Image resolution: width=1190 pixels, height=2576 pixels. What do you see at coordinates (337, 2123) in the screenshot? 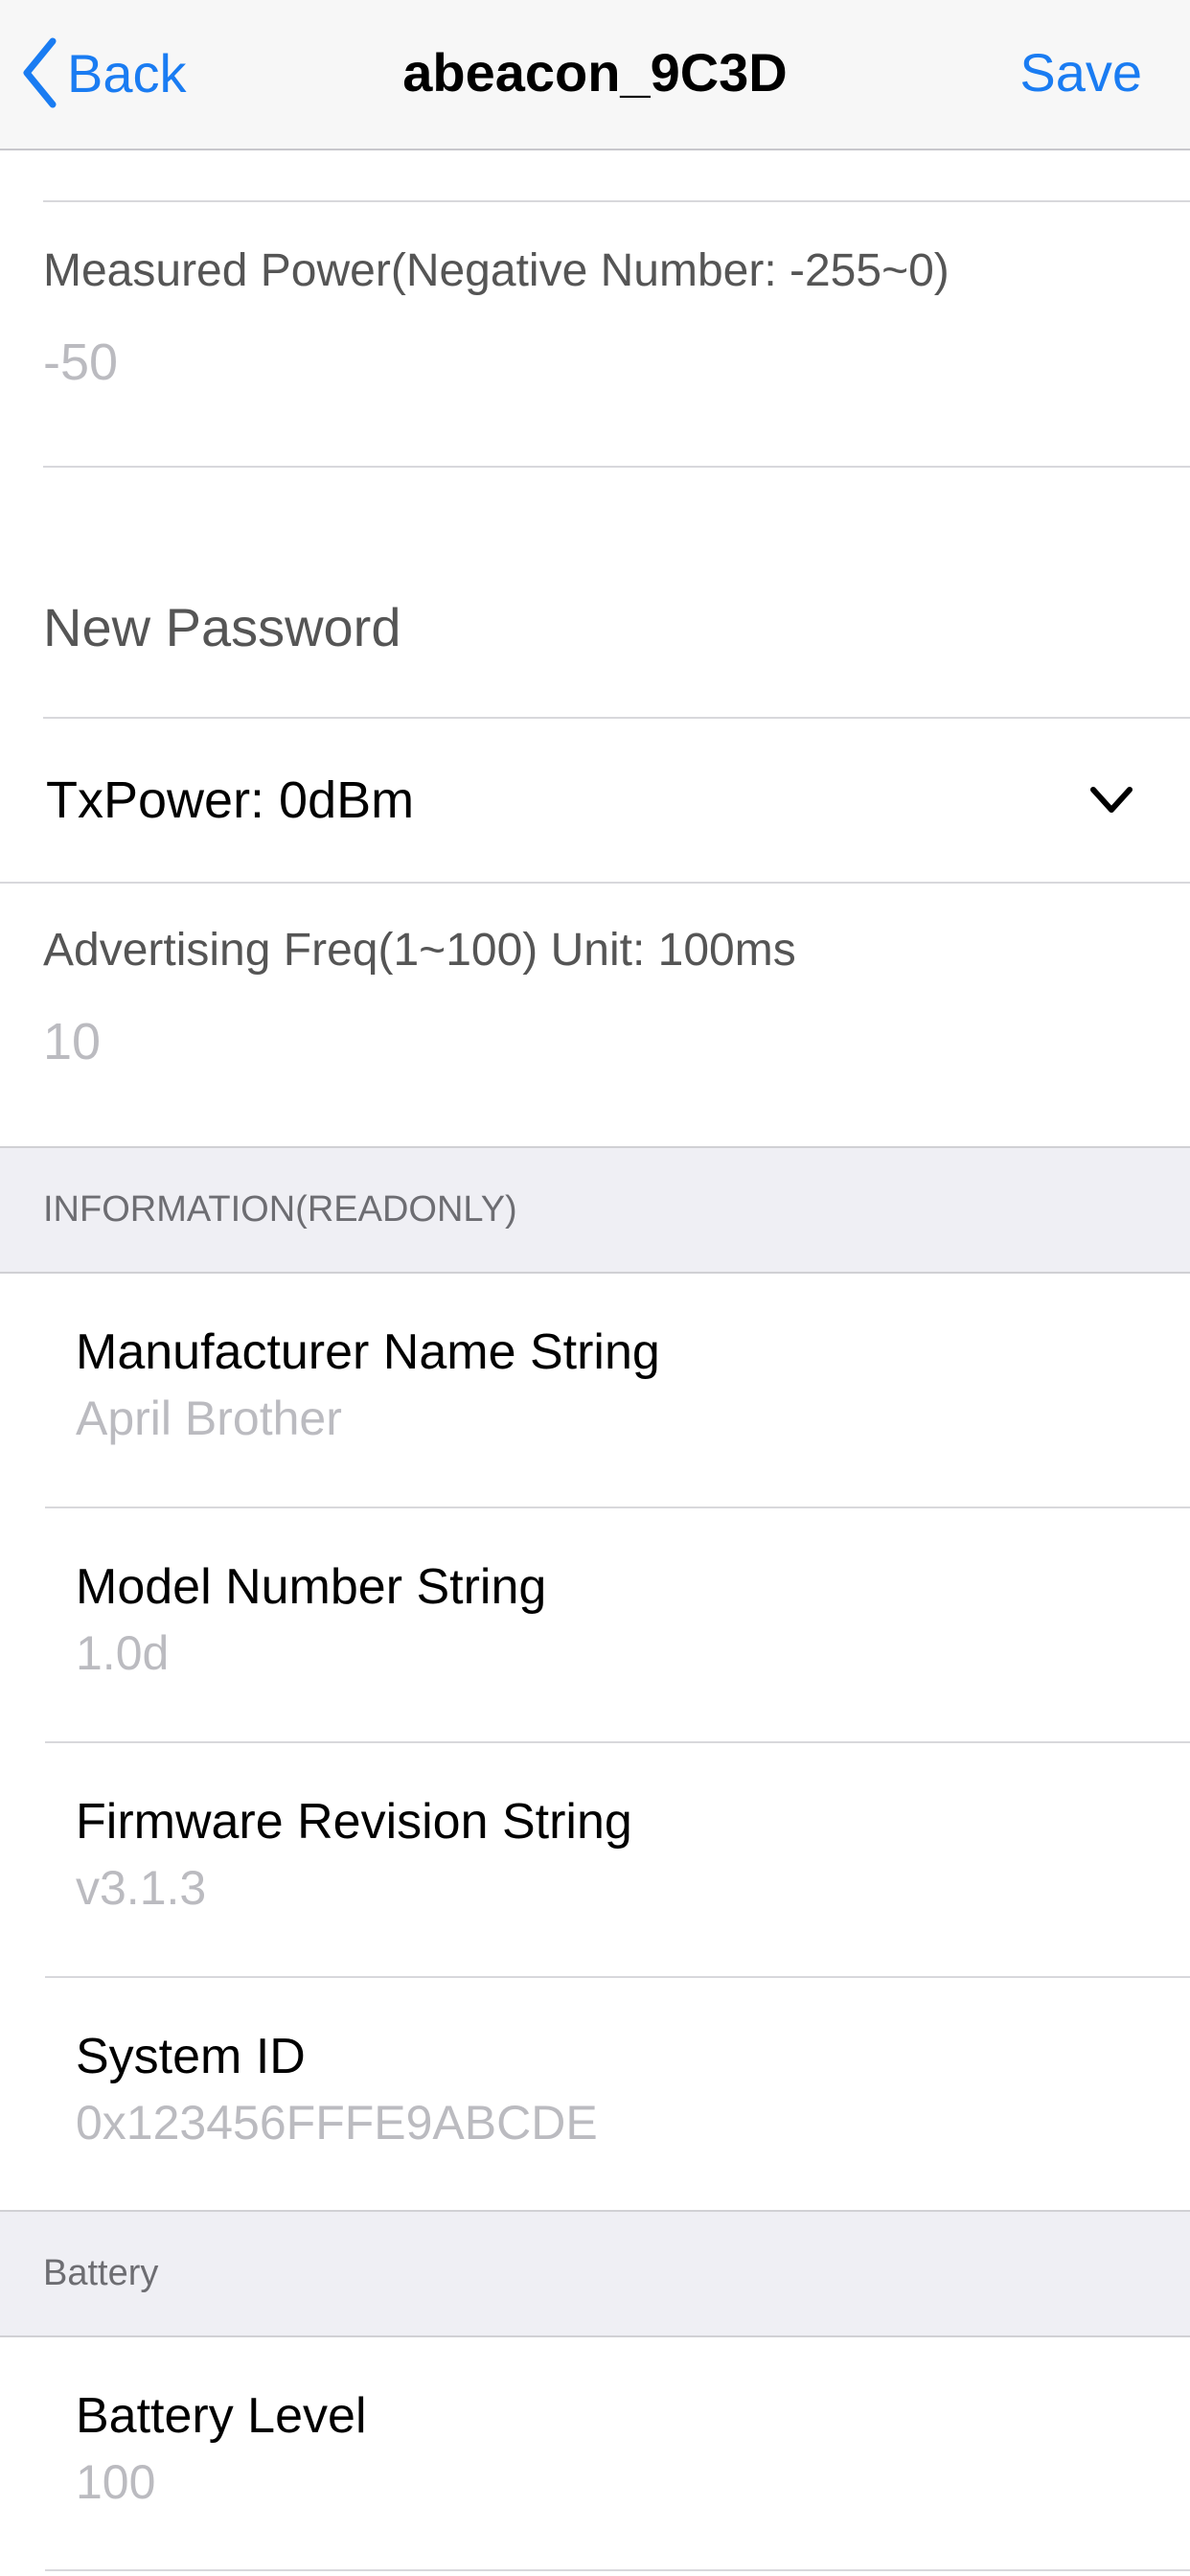
I see `info-value: 0x123456FFFE9ABCDE` at bounding box center [337, 2123].